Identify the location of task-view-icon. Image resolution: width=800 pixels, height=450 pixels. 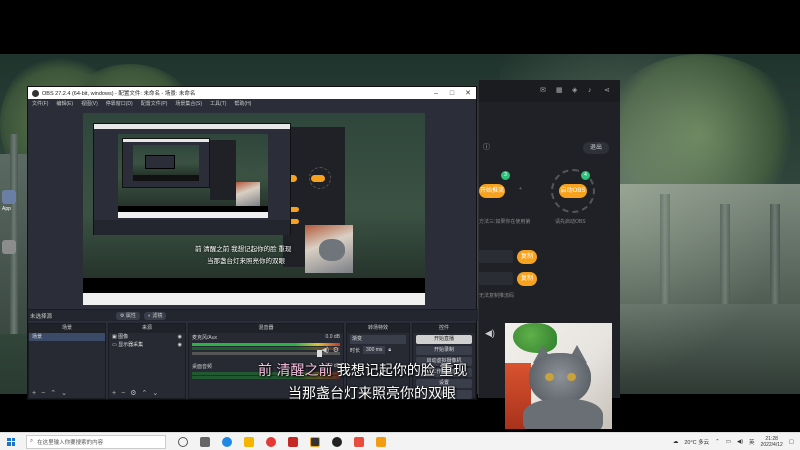
(205, 441).